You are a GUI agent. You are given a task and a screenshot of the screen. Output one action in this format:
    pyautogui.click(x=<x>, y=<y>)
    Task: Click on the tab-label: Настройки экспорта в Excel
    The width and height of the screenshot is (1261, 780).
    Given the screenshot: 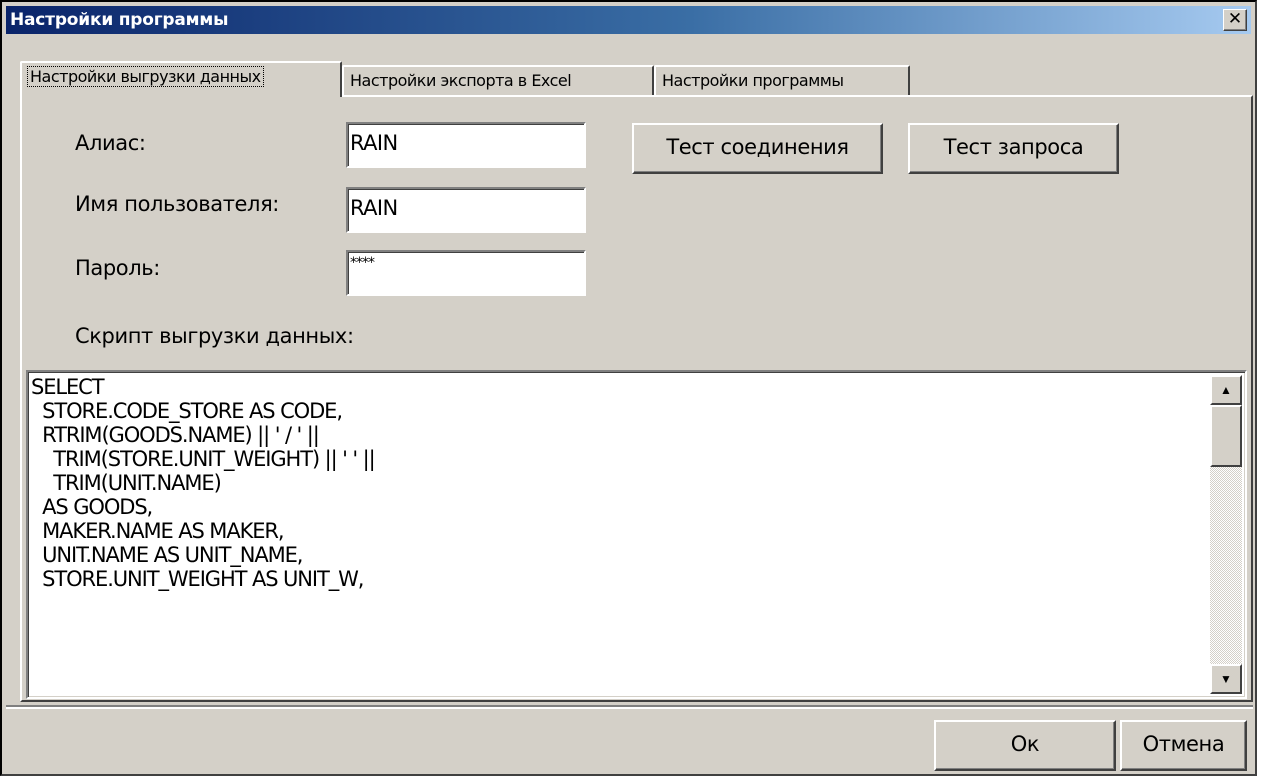 What is the action you would take?
    pyautogui.click(x=461, y=80)
    